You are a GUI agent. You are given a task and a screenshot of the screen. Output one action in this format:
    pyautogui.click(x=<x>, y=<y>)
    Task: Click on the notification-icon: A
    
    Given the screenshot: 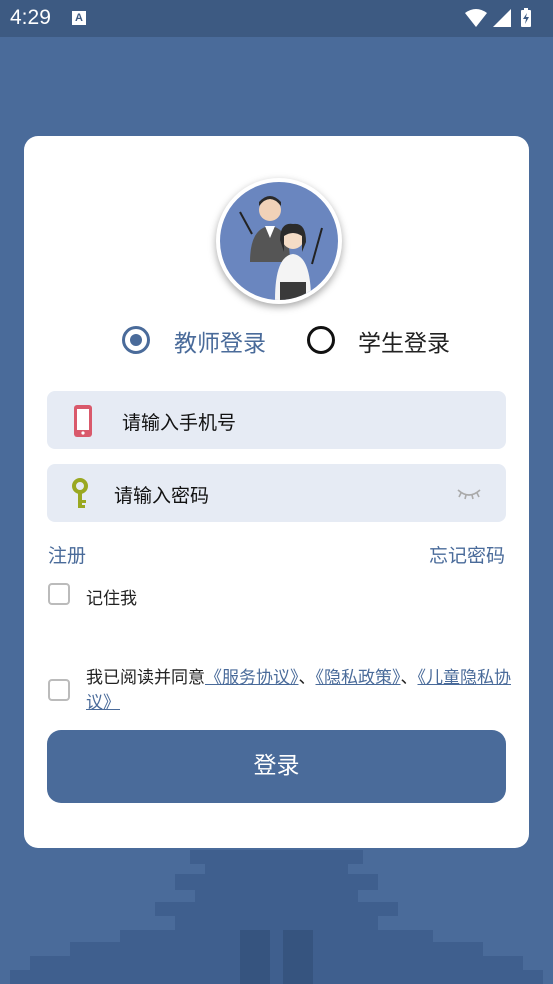 What is the action you would take?
    pyautogui.click(x=79, y=18)
    